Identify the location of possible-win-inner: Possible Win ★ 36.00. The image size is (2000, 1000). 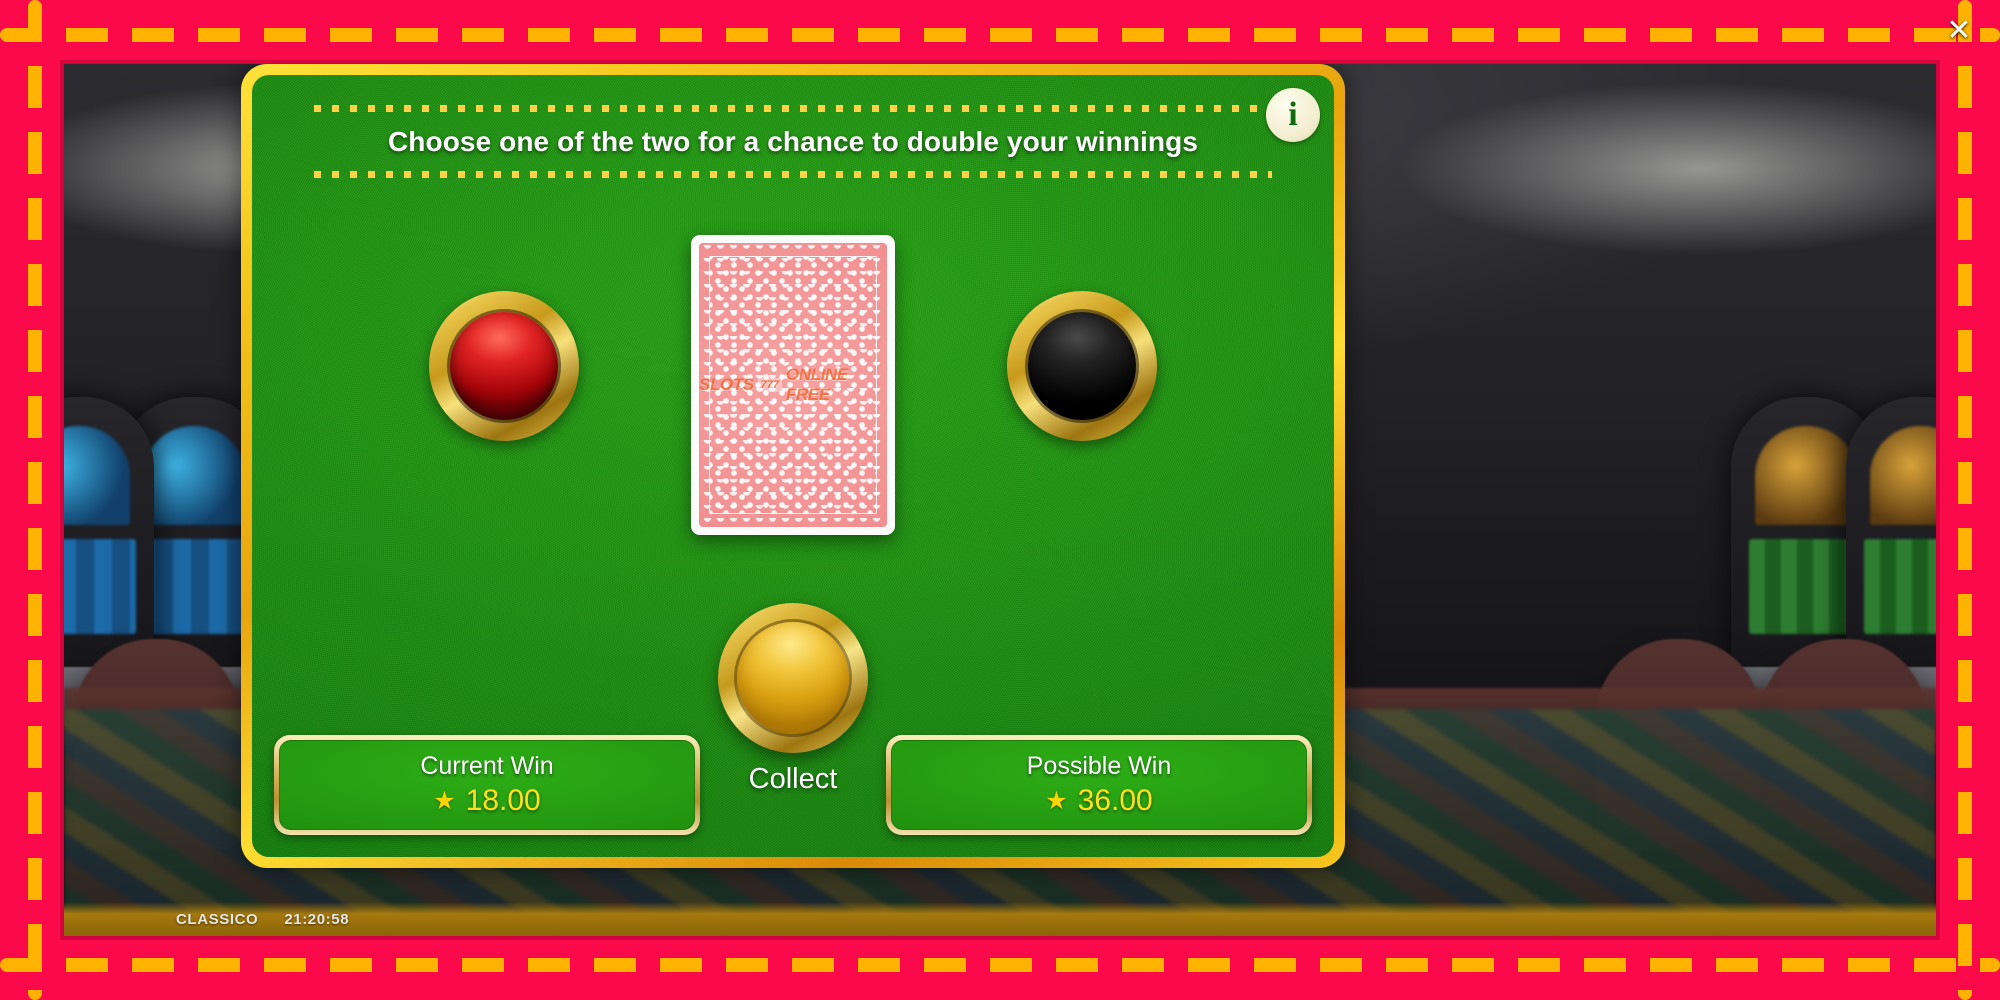
(1099, 785).